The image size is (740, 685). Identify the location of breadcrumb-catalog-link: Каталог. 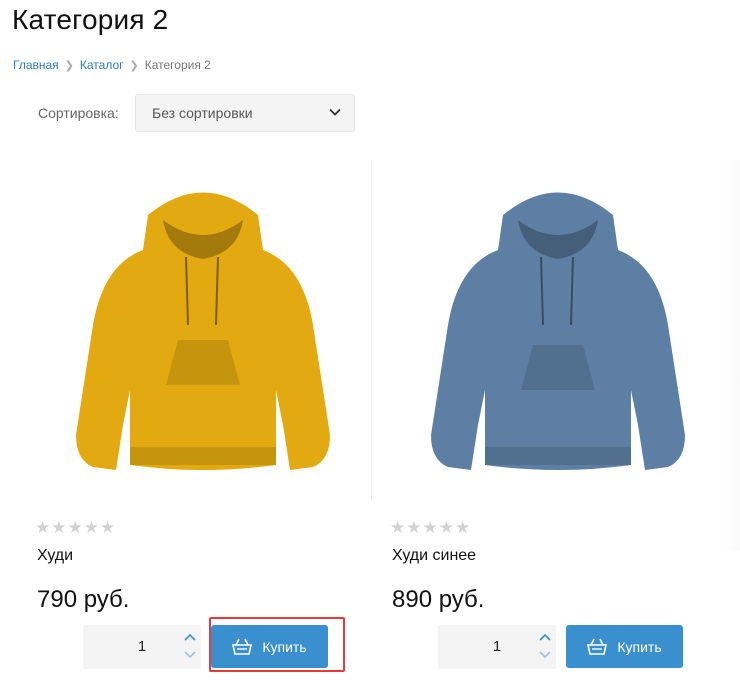
(102, 65).